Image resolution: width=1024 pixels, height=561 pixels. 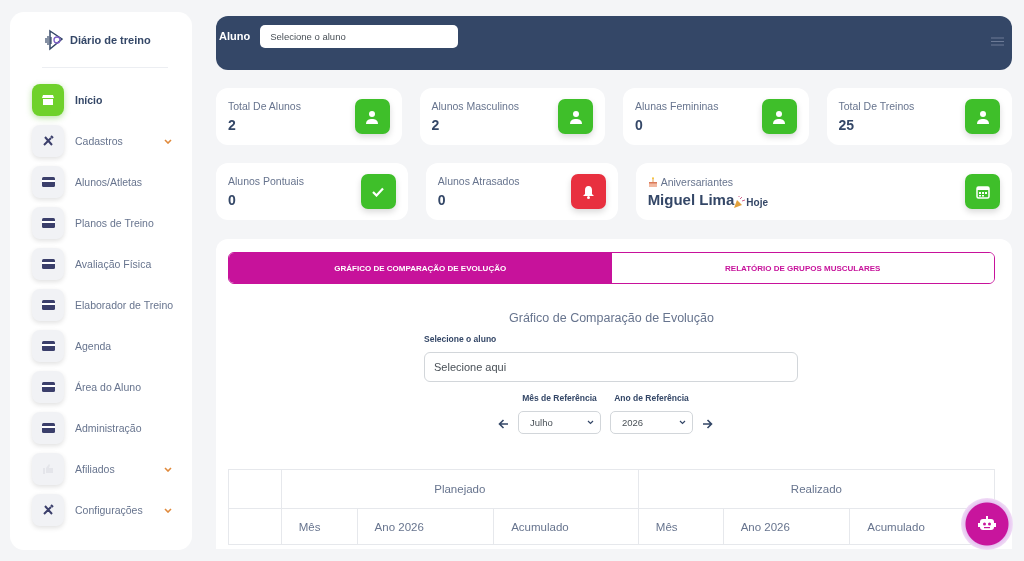 What do you see at coordinates (359, 36) in the screenshot?
I see `student-field: Selecione o aluno` at bounding box center [359, 36].